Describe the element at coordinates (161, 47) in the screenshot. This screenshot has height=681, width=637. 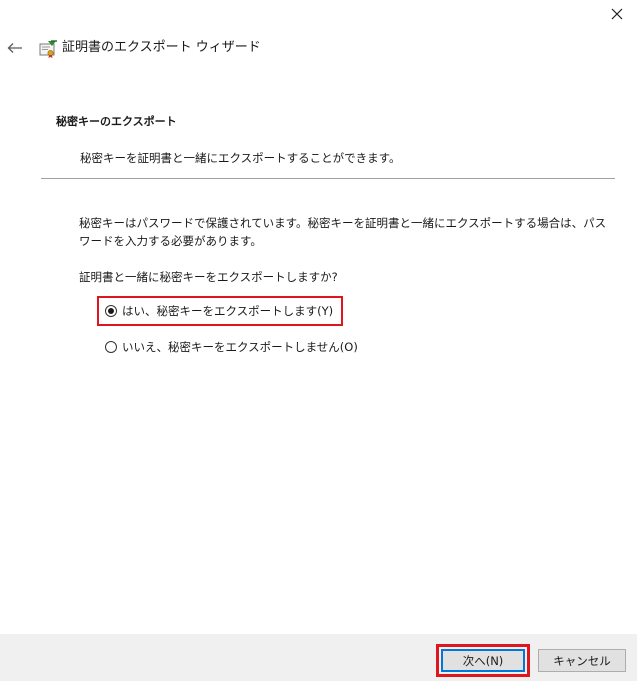
I see `window-title: 証明書のエクスポート ウィザード` at that location.